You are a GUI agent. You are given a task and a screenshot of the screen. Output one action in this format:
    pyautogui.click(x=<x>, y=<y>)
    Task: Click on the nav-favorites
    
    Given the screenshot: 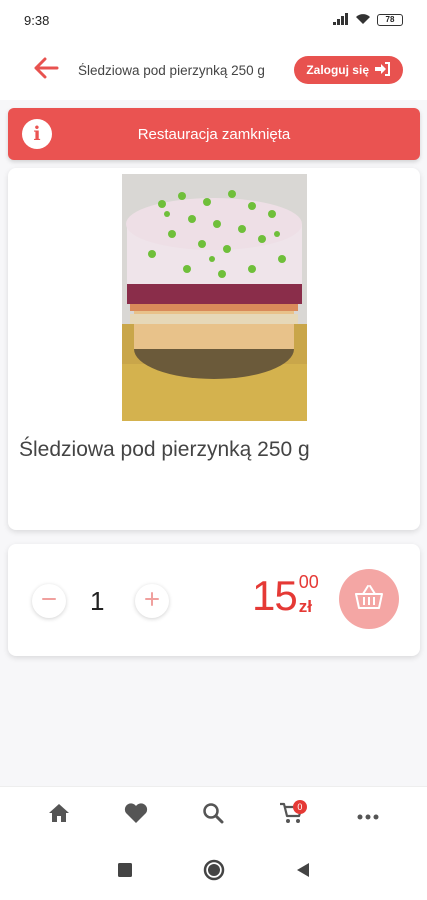 What is the action you would take?
    pyautogui.click(x=136, y=816)
    